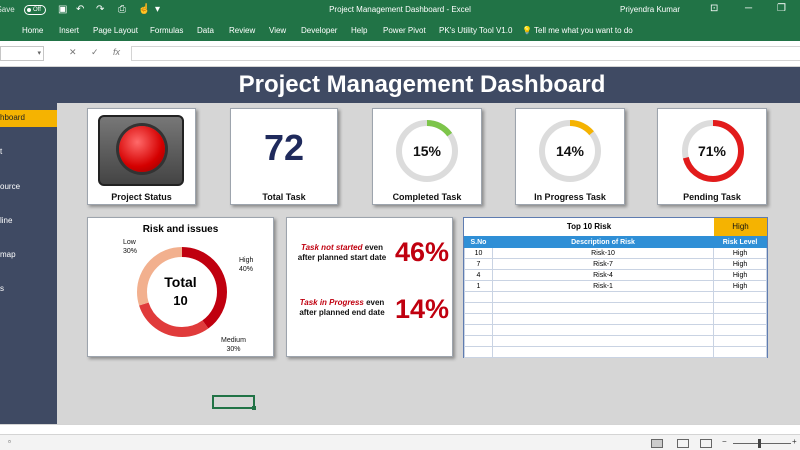 Image resolution: width=800 pixels, height=450 pixels. Describe the element at coordinates (69, 30) in the screenshot. I see `tab-insert: Insert` at that location.